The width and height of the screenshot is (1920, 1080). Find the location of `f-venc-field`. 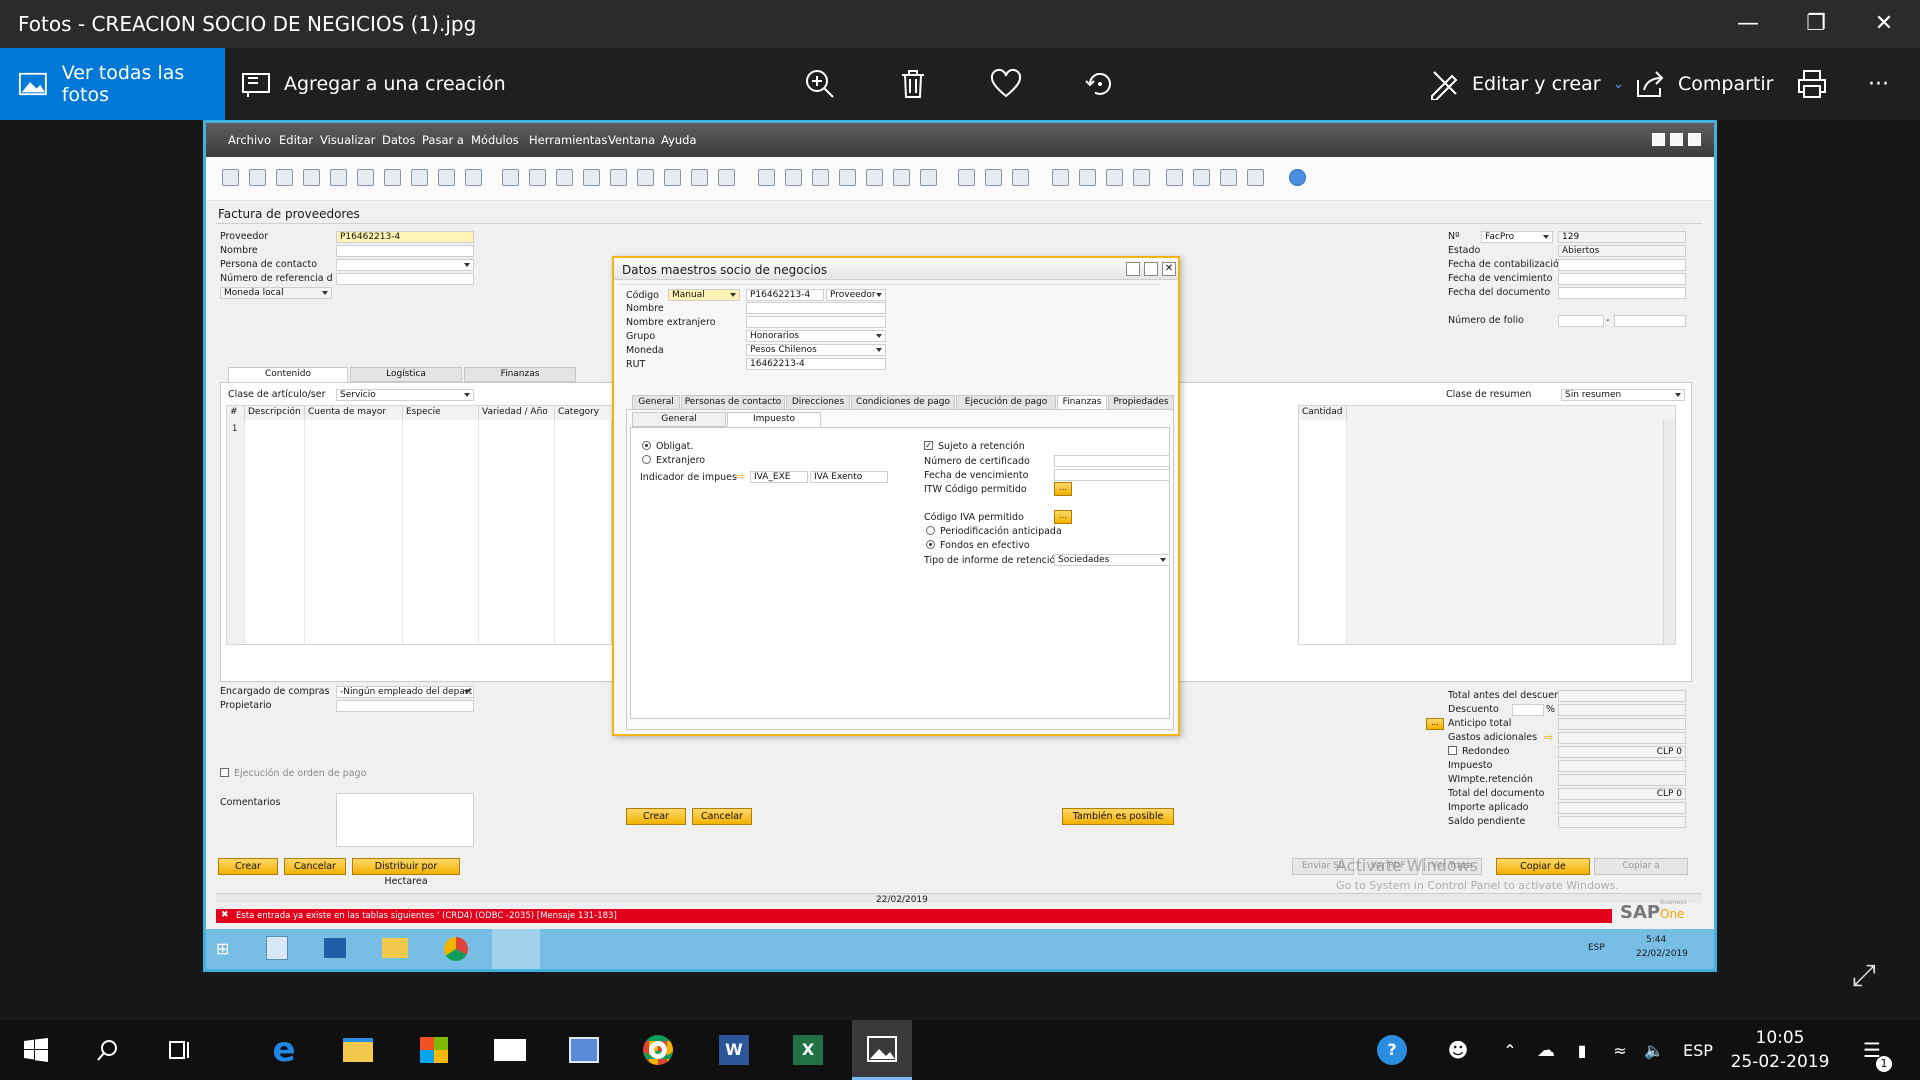

f-venc-field is located at coordinates (1622, 279).